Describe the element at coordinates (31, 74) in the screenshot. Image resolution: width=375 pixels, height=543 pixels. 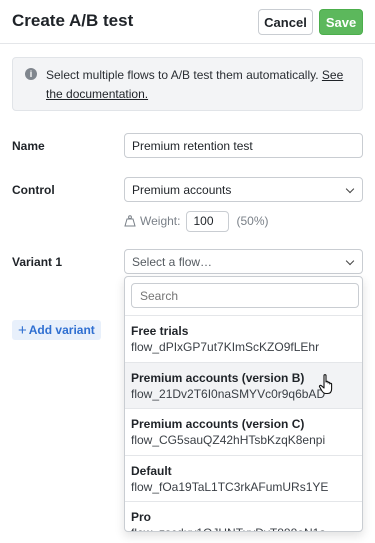
I see `info-icon: i` at that location.